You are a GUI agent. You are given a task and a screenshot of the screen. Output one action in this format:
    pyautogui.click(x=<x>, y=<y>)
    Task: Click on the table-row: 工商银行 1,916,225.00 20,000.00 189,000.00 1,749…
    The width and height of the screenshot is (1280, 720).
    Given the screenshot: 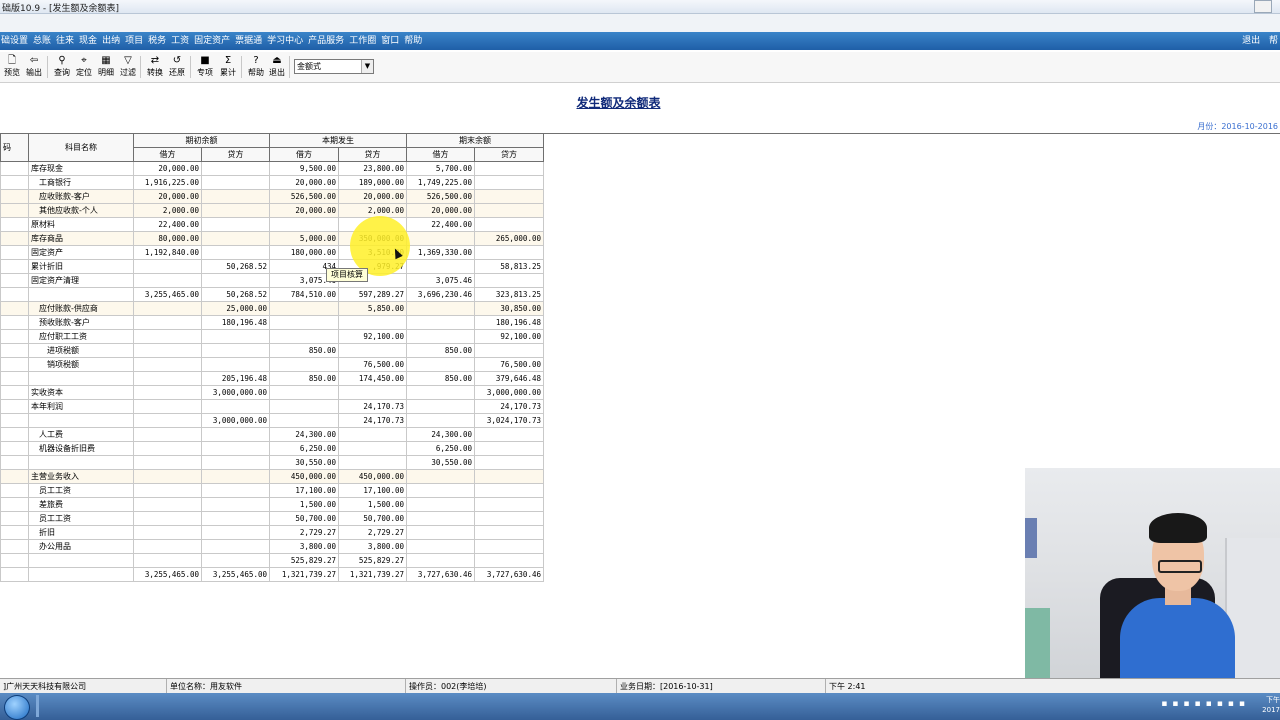 What is the action you would take?
    pyautogui.click(x=272, y=182)
    